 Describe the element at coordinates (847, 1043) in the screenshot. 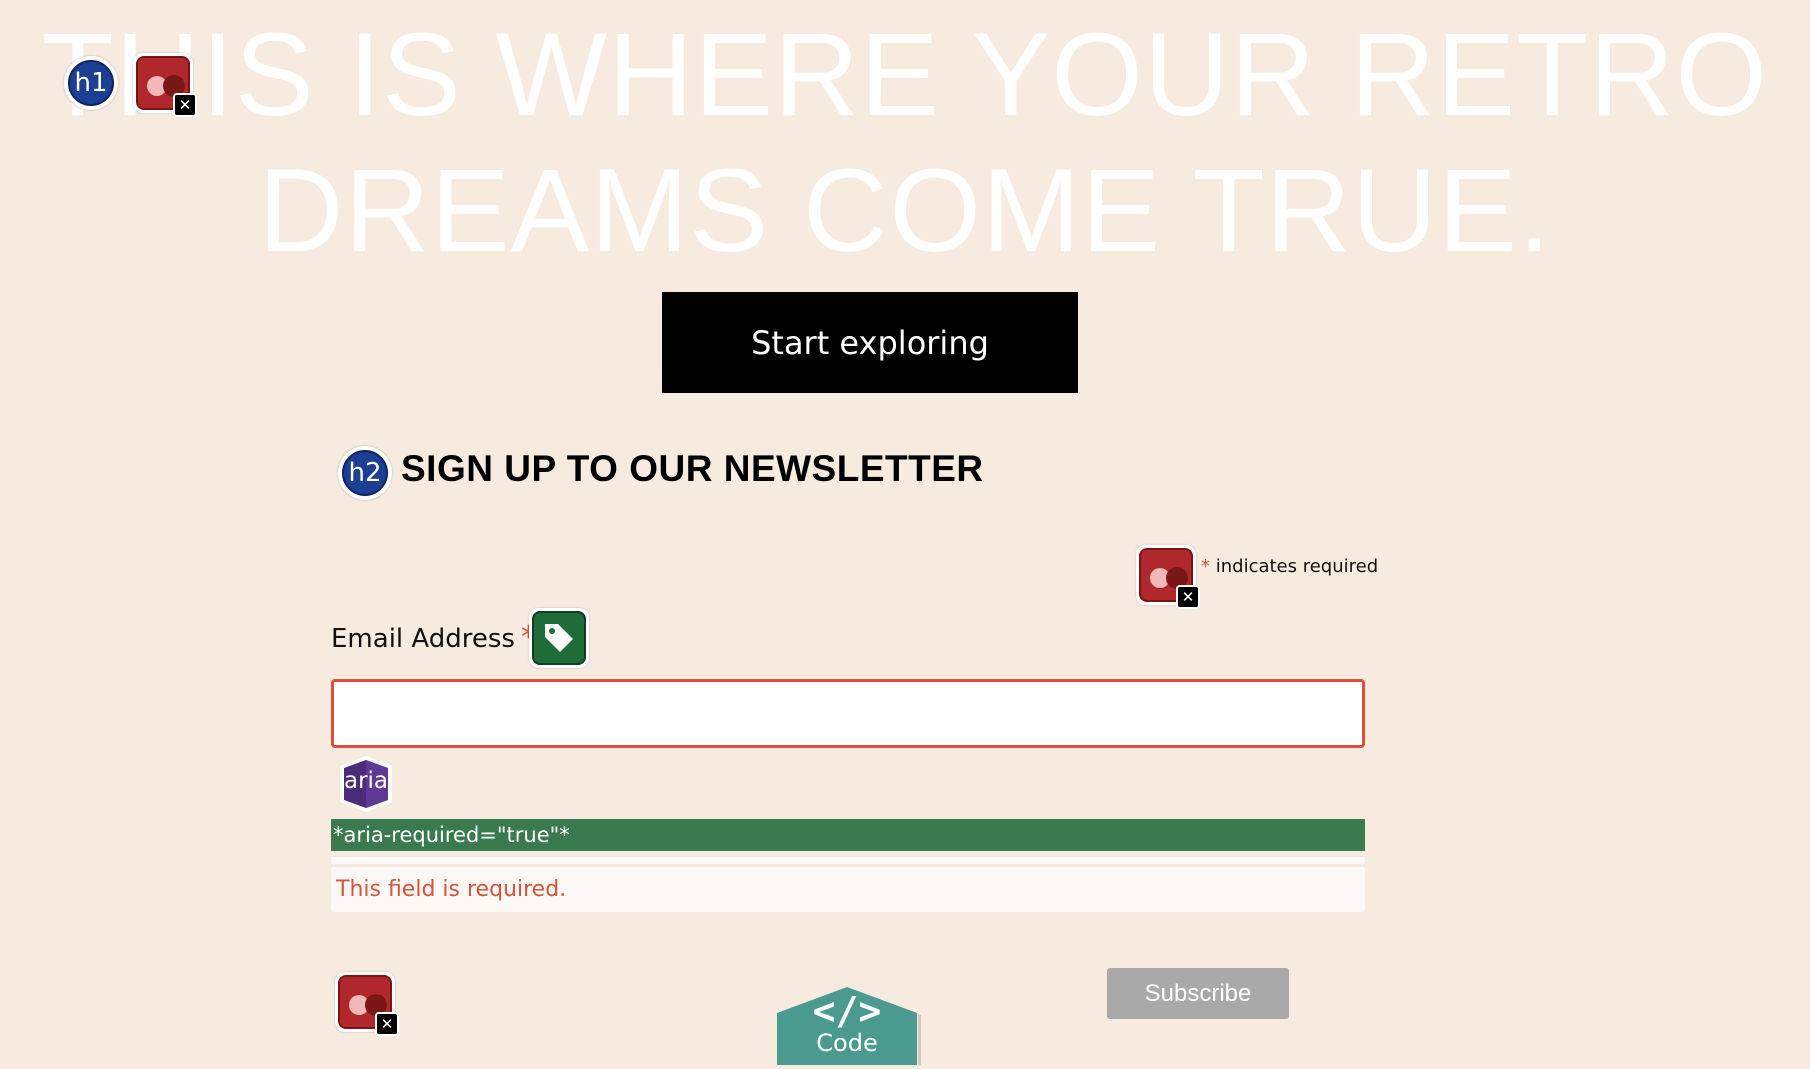

I see `code-tab-label: Code` at that location.